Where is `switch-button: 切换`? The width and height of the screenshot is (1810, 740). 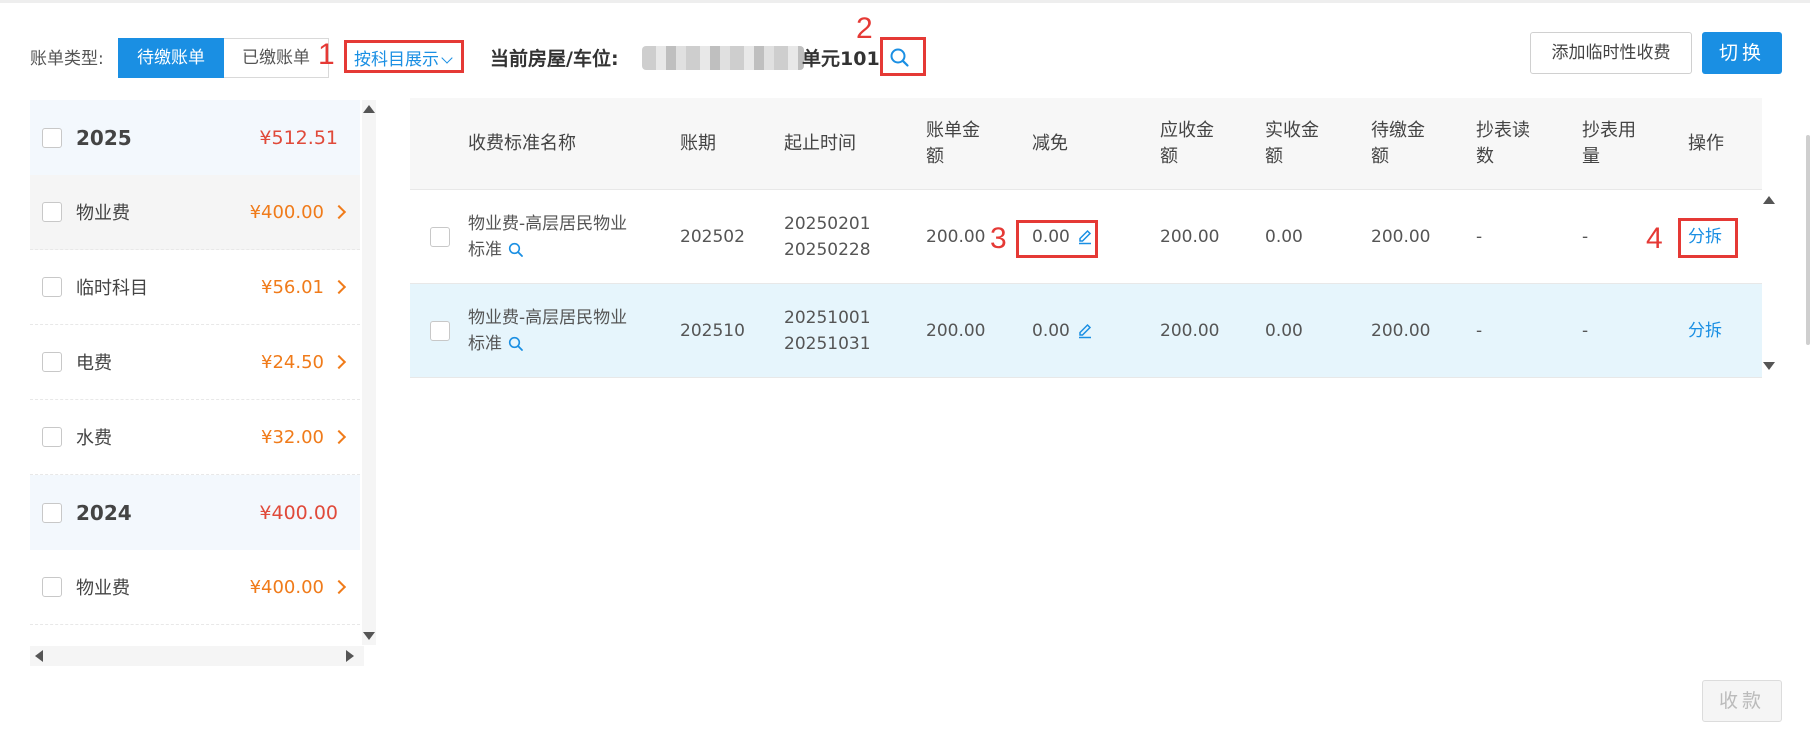
switch-button: 切换 is located at coordinates (1742, 53).